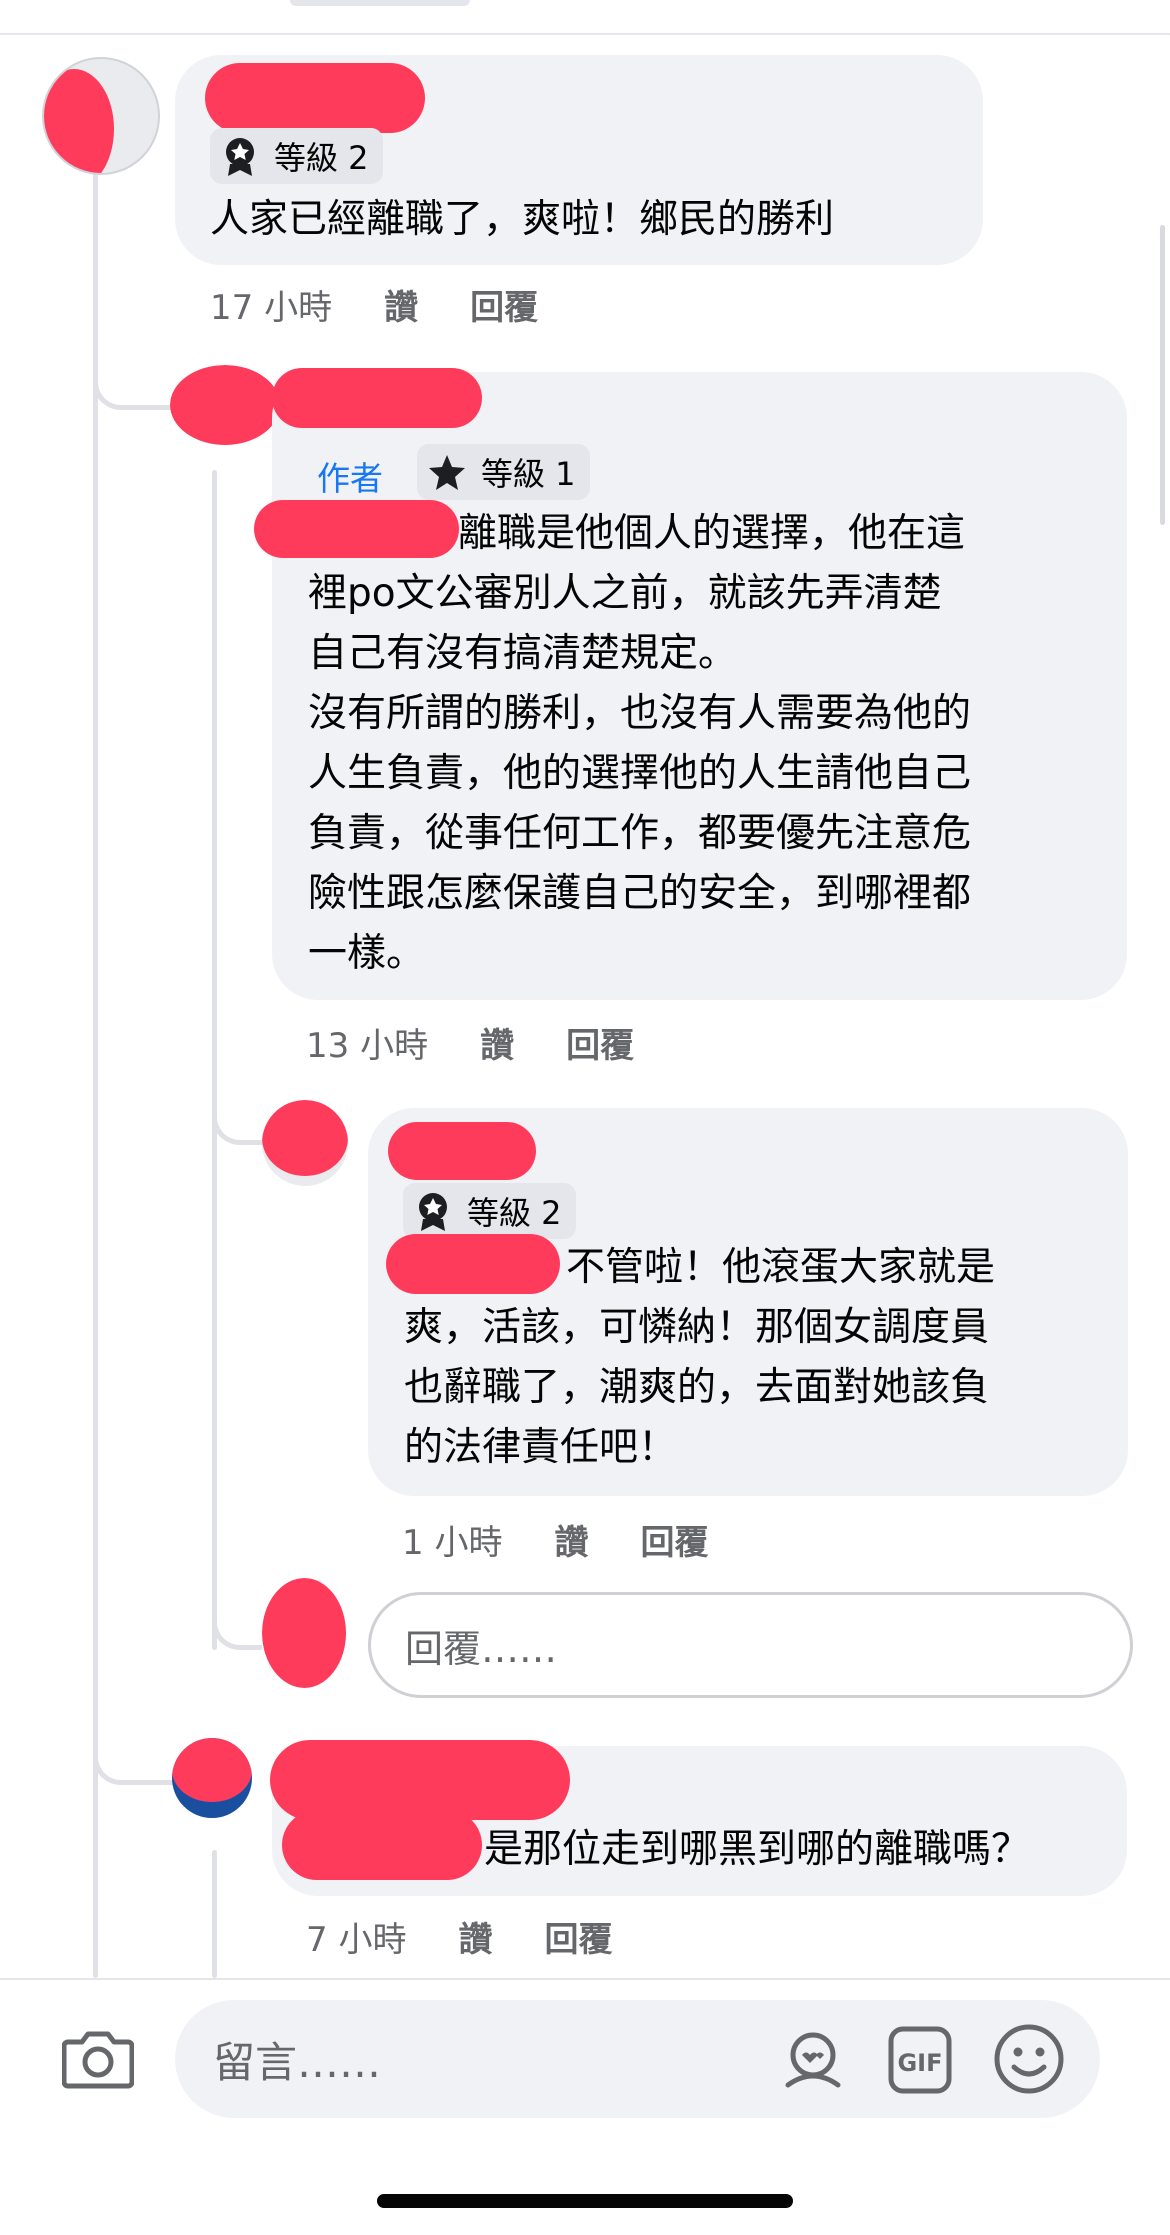 This screenshot has height=2235, width=1170. I want to click on avatar-author, so click(225, 405).